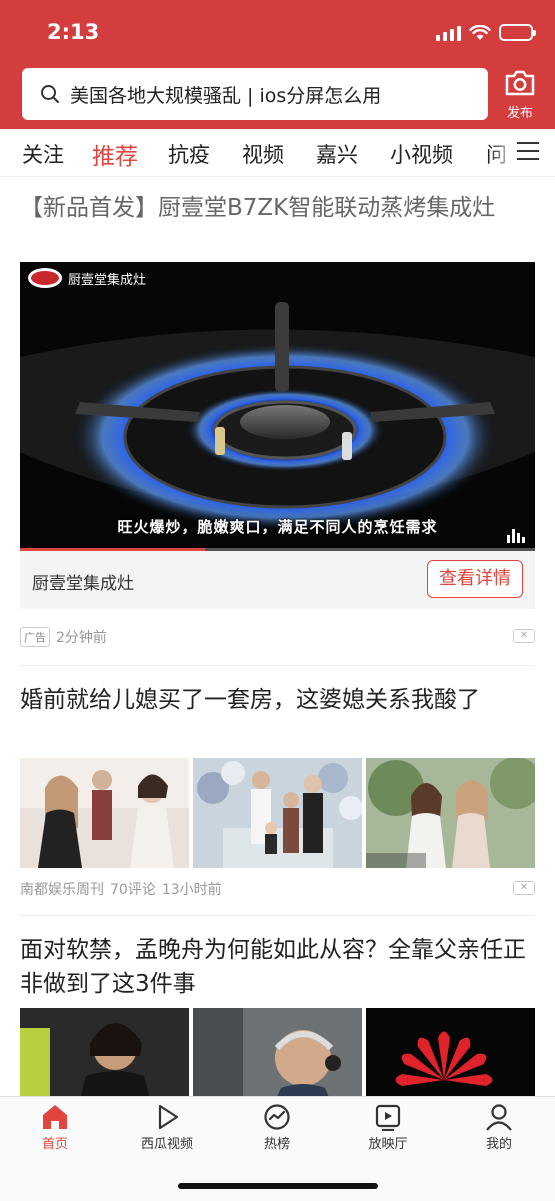 Image resolution: width=555 pixels, height=1201 pixels. What do you see at coordinates (278, 208) in the screenshot?
I see `ad-title: 【新品首发】厨壹堂B7ZK智能联动蒸烤集成灶` at bounding box center [278, 208].